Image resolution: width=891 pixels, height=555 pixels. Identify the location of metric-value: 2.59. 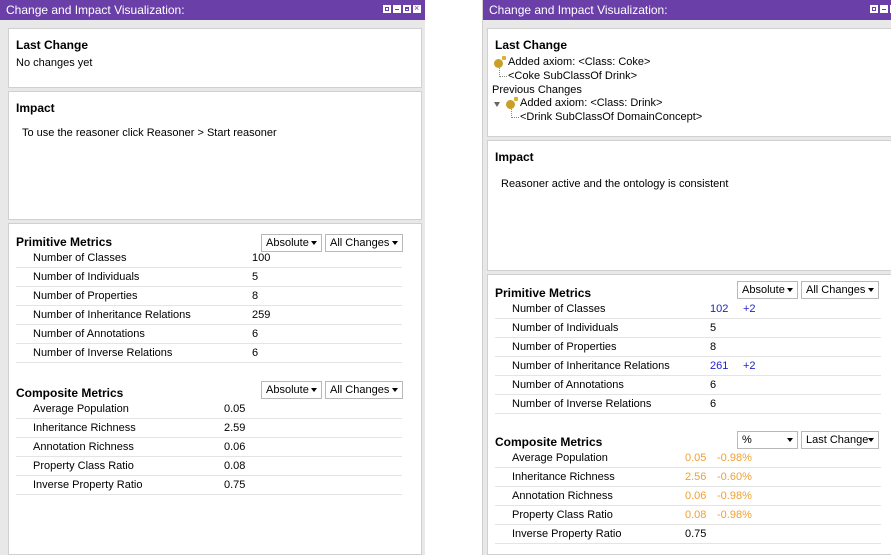
(235, 428).